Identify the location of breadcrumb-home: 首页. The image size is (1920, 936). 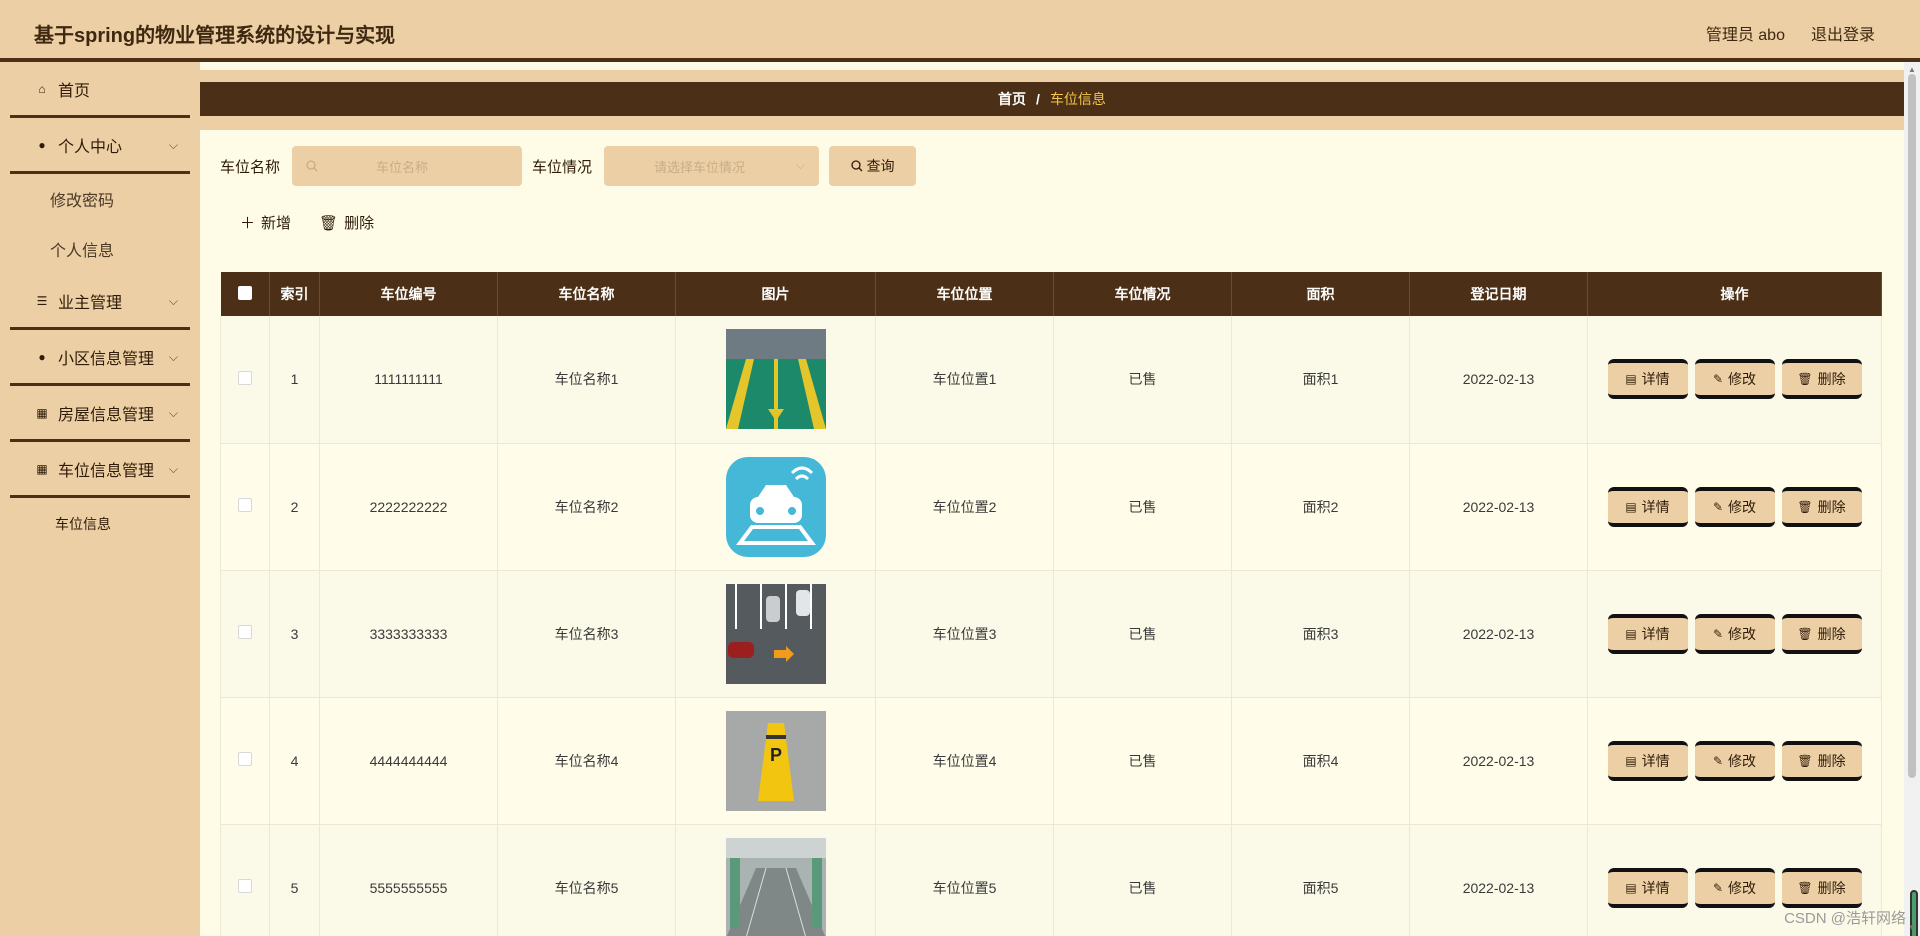
(1012, 99).